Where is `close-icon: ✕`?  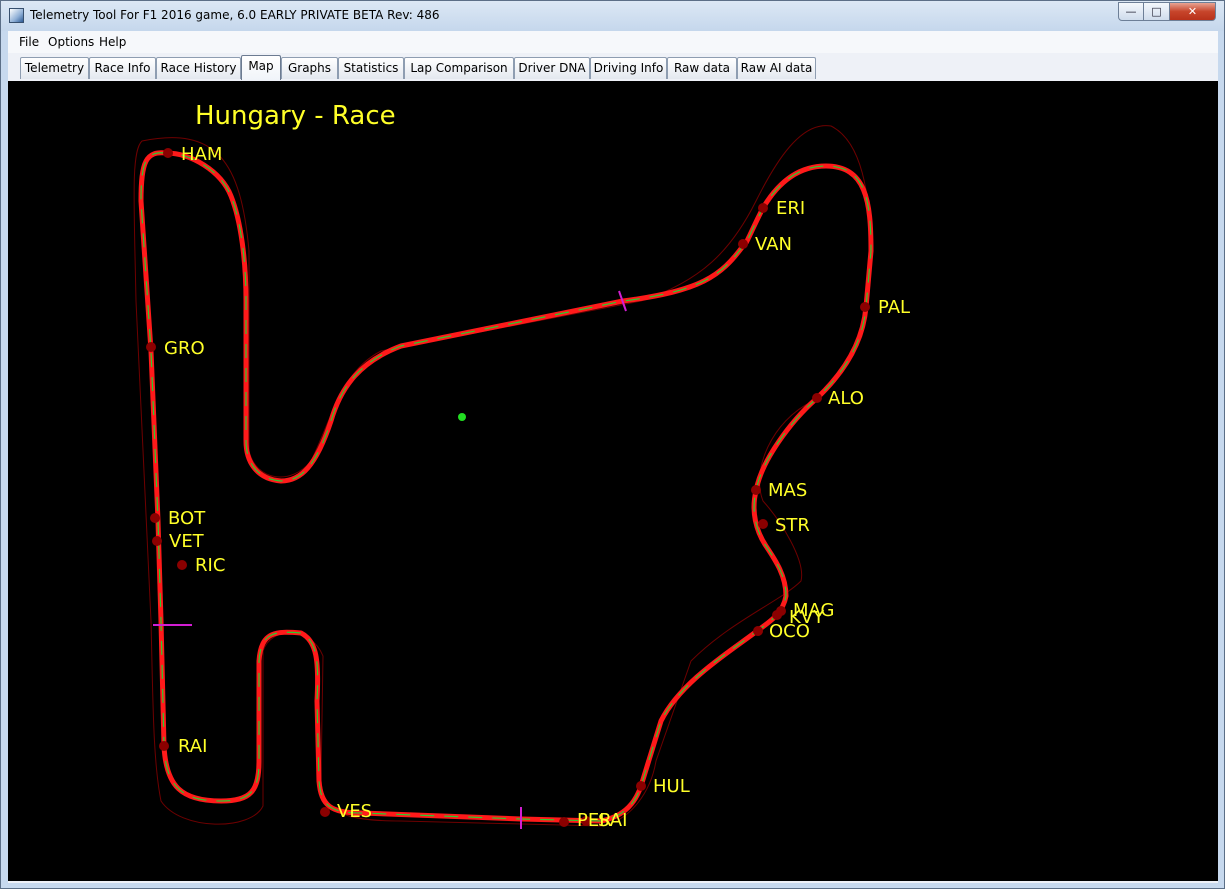 close-icon: ✕ is located at coordinates (1192, 11).